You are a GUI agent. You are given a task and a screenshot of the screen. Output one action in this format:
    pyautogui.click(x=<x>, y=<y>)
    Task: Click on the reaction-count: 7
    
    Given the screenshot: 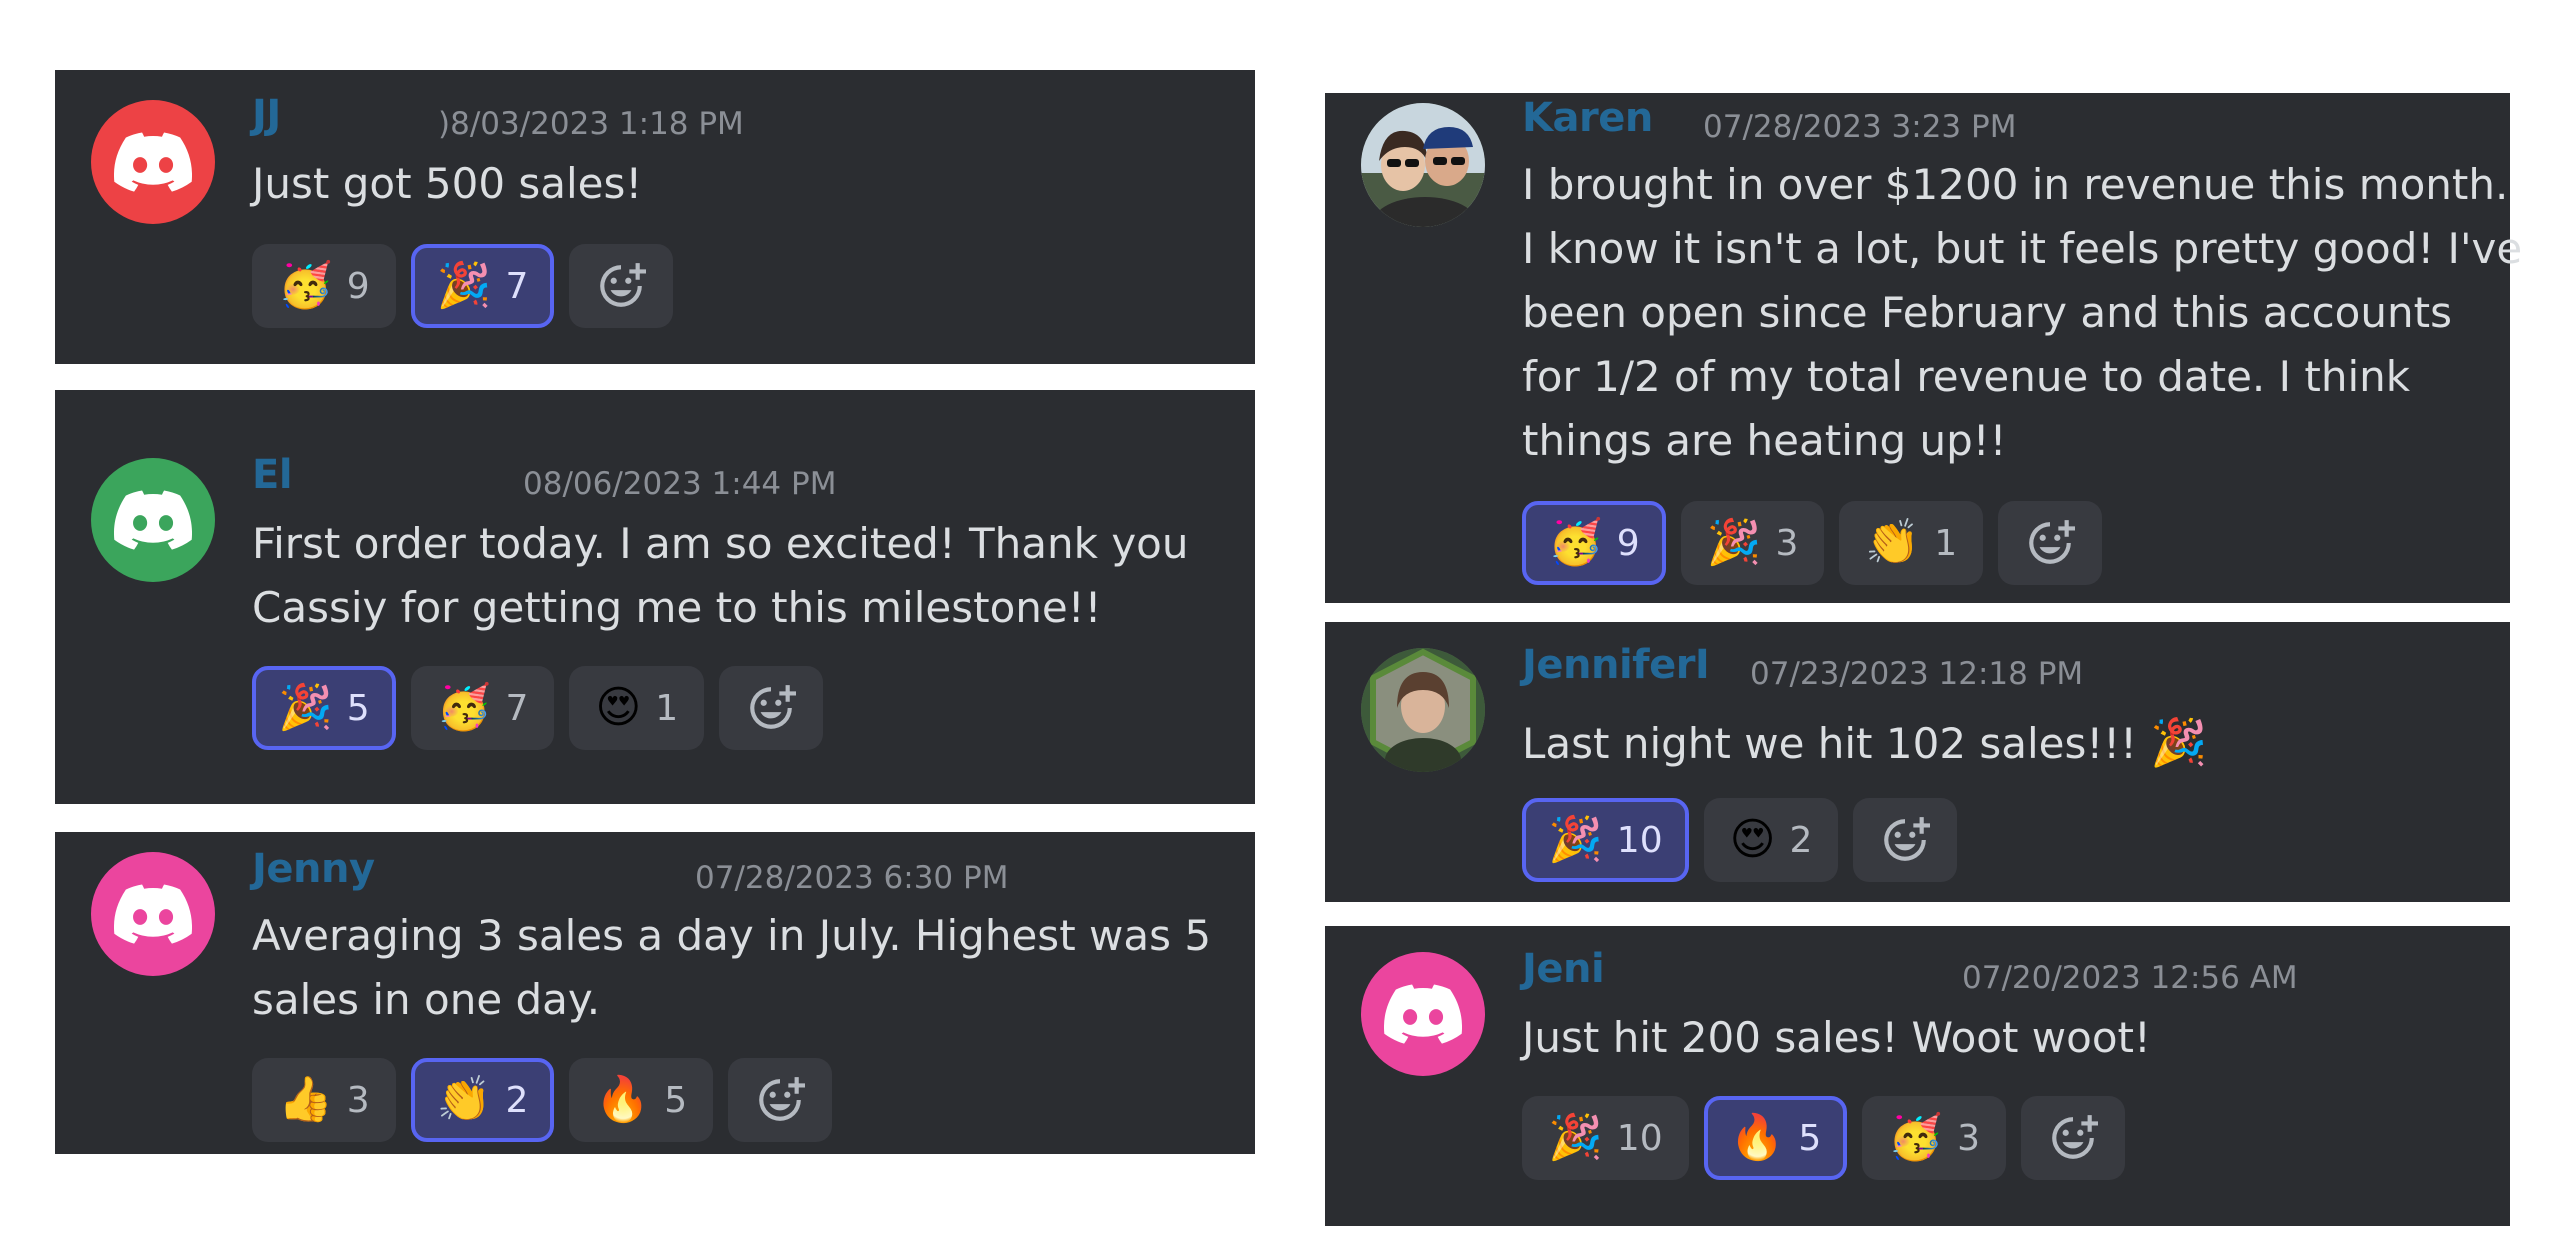 What is the action you would take?
    pyautogui.click(x=517, y=286)
    